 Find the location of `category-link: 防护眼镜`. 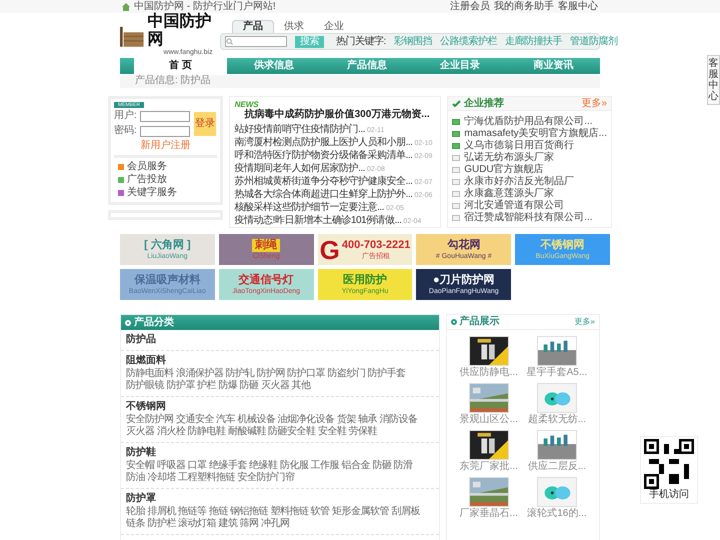

category-link: 防护眼镜 is located at coordinates (145, 385).